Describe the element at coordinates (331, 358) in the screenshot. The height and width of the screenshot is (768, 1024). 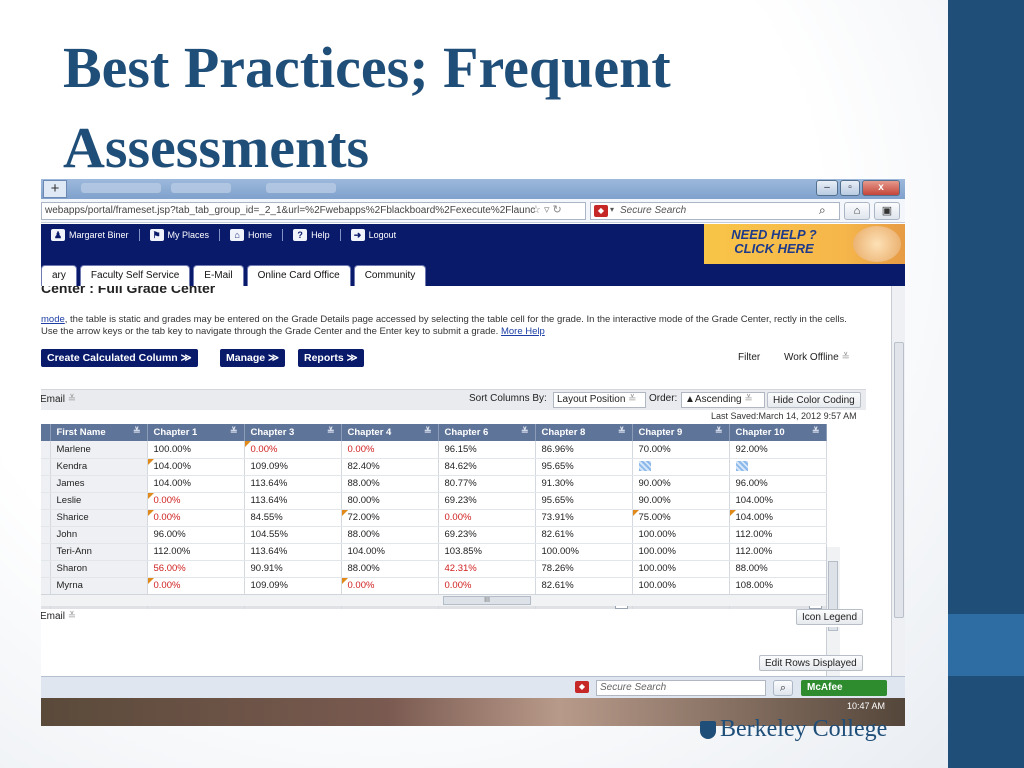
I see `reports-button: Reports ≫` at that location.